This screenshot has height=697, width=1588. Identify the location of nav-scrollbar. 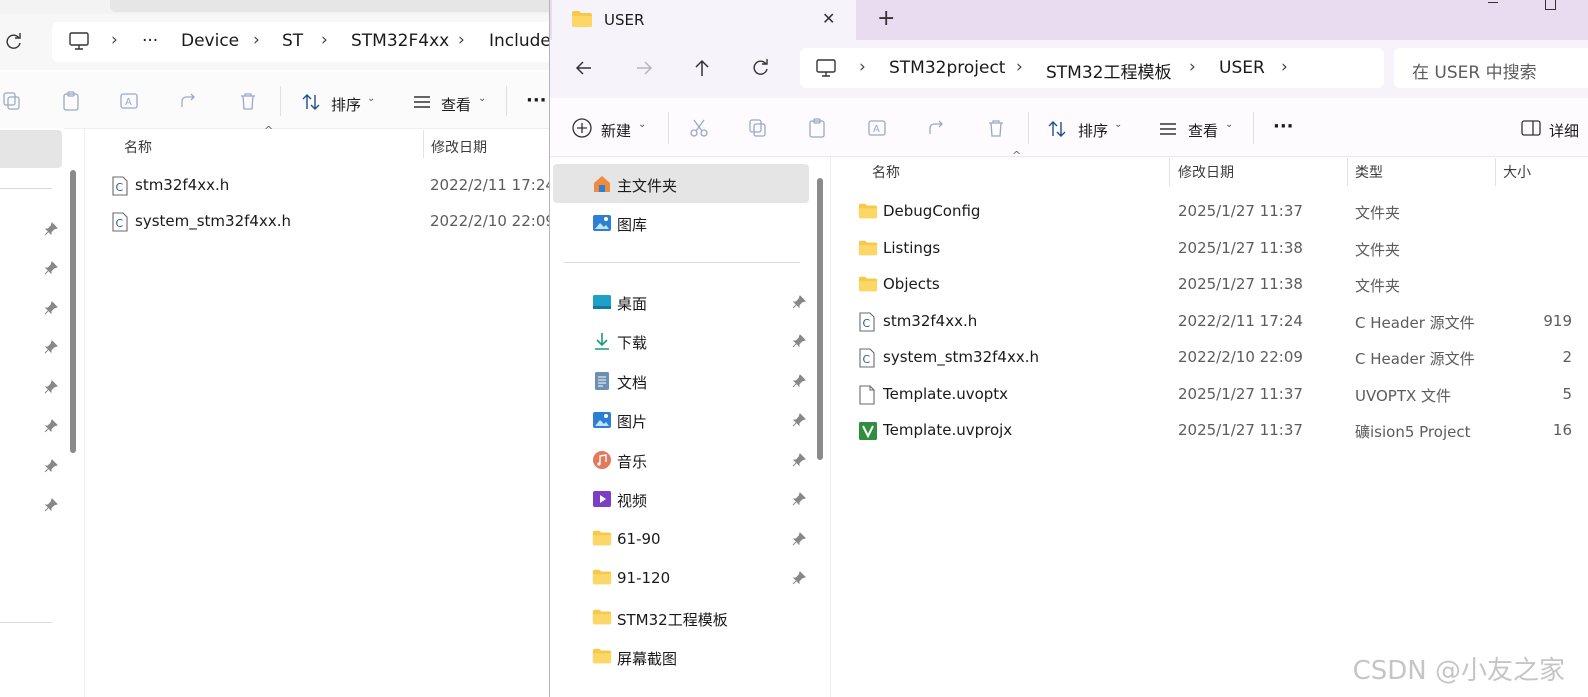
(820, 319).